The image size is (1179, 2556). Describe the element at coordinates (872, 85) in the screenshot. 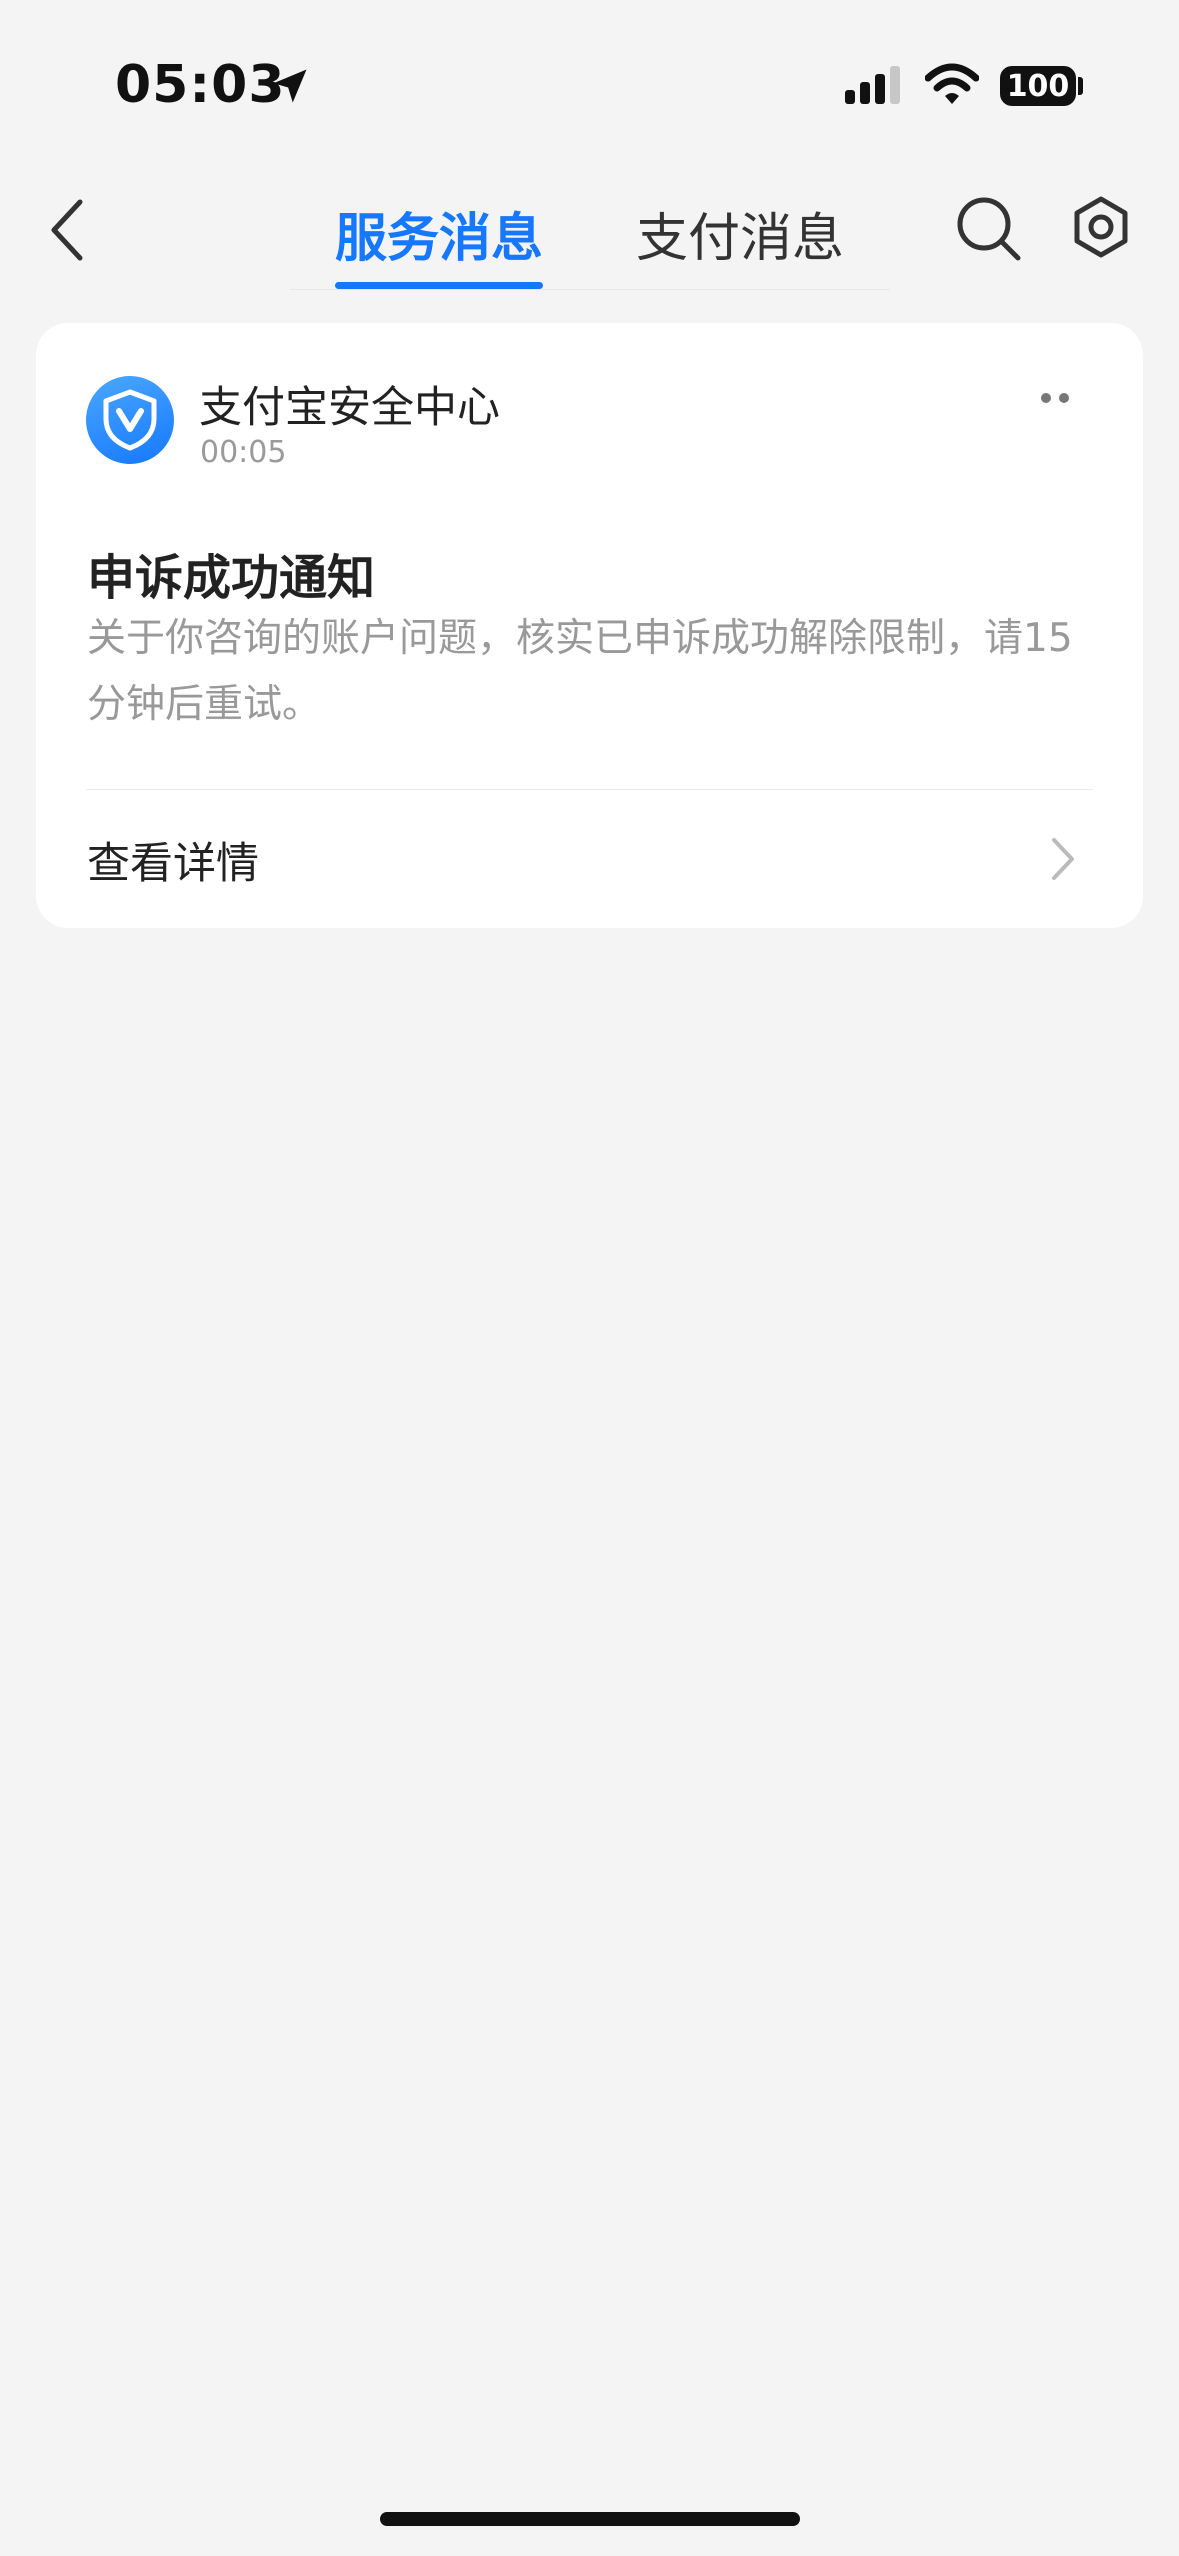

I see `cellular-signal-icon` at that location.